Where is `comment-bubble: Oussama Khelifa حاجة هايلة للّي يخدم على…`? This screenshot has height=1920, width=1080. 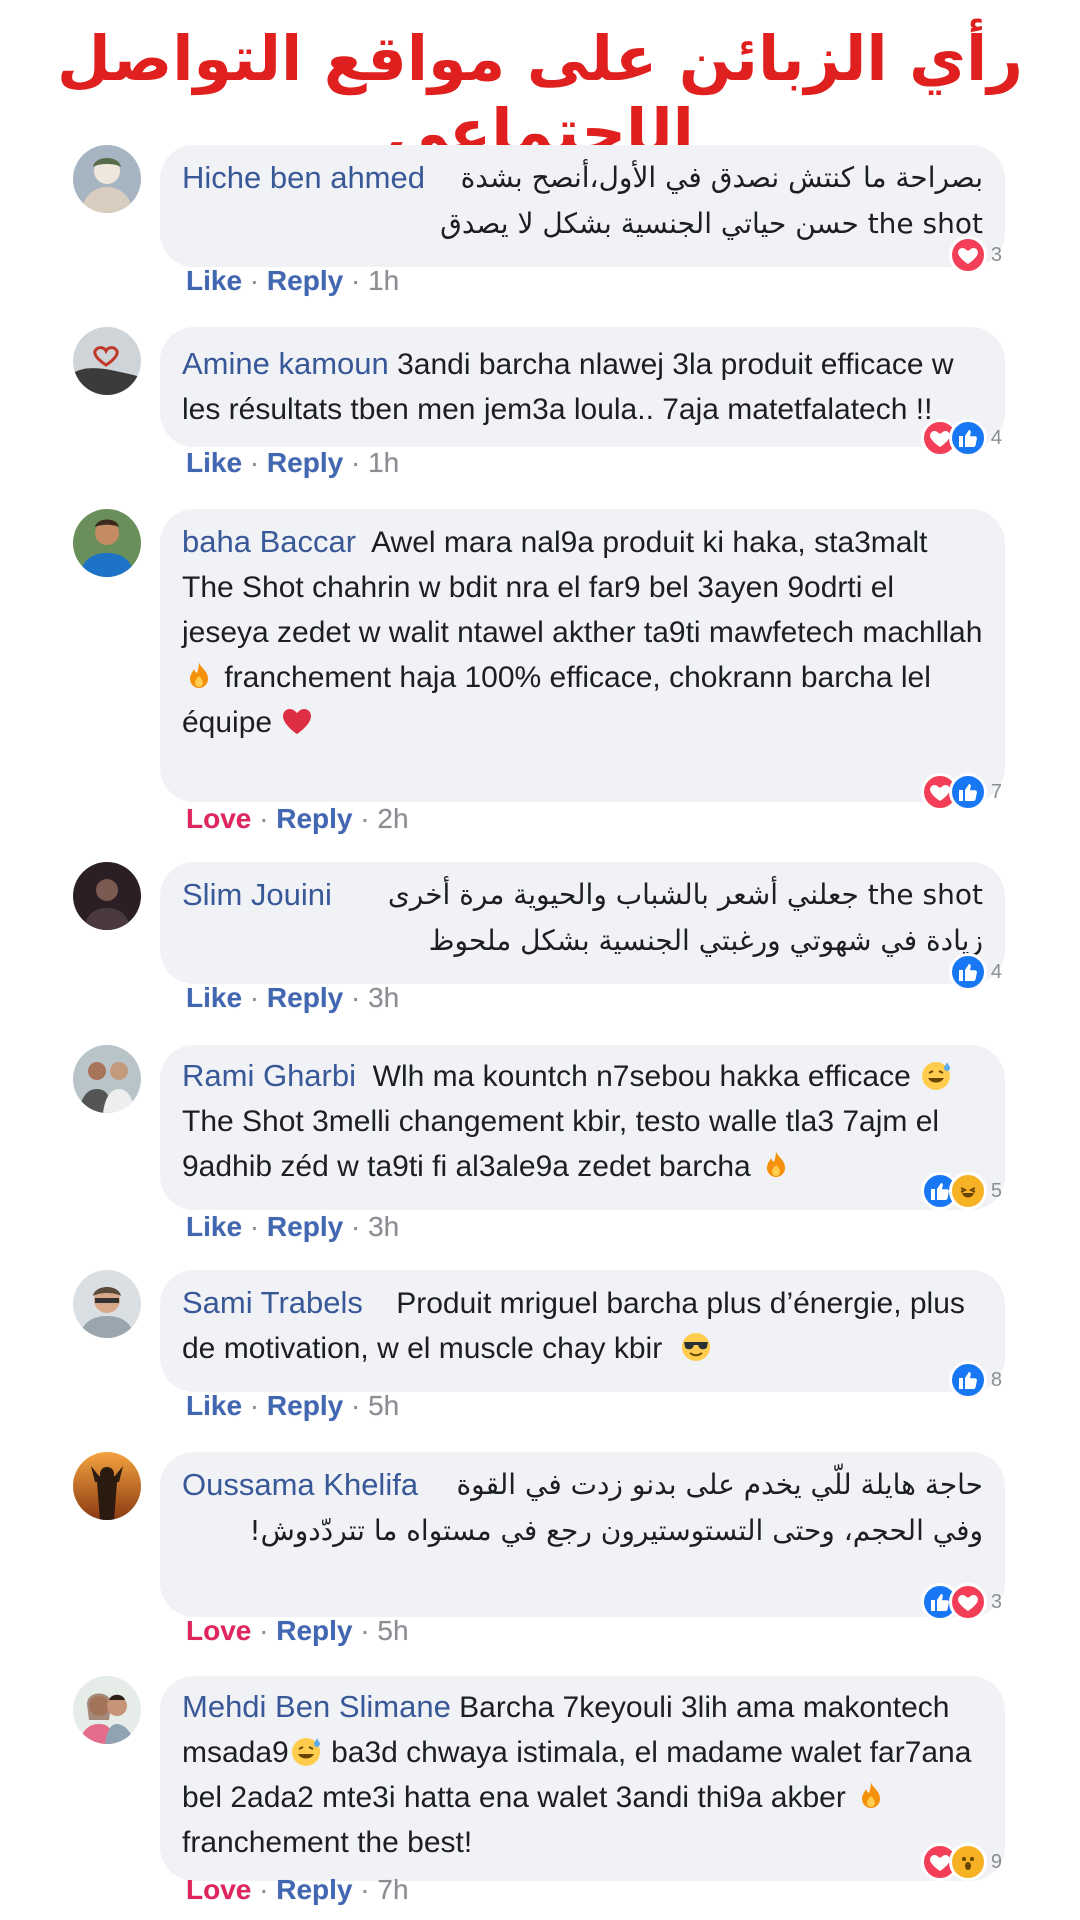 comment-bubble: Oussama Khelifa حاجة هايلة للّي يخدم على… is located at coordinates (582, 1534).